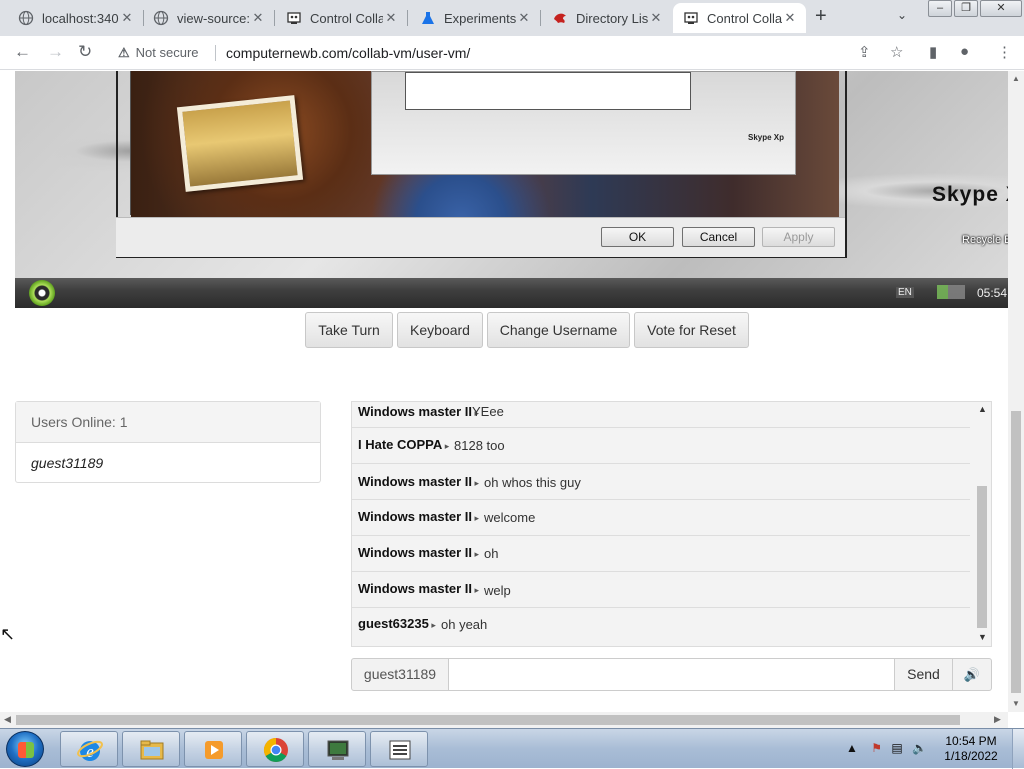  I want to click on security-indicator: ⚠ Not secure, so click(158, 53).